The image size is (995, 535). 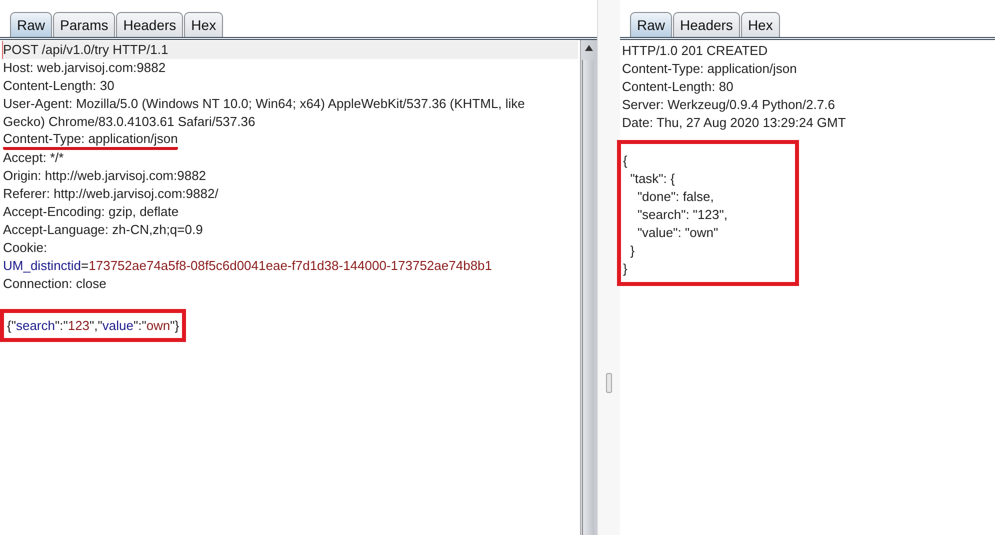 I want to click on response-body-line: "value": "own", so click(x=678, y=233).